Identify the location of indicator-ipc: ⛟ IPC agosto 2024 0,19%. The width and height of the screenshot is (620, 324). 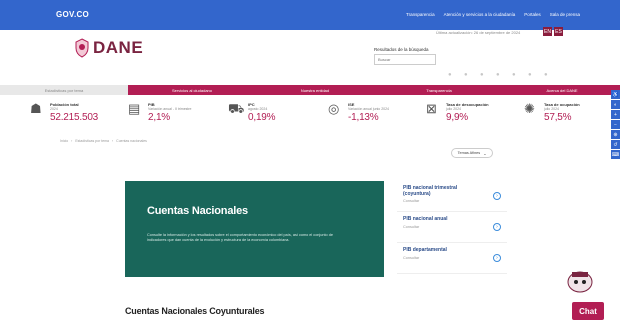
(268, 112).